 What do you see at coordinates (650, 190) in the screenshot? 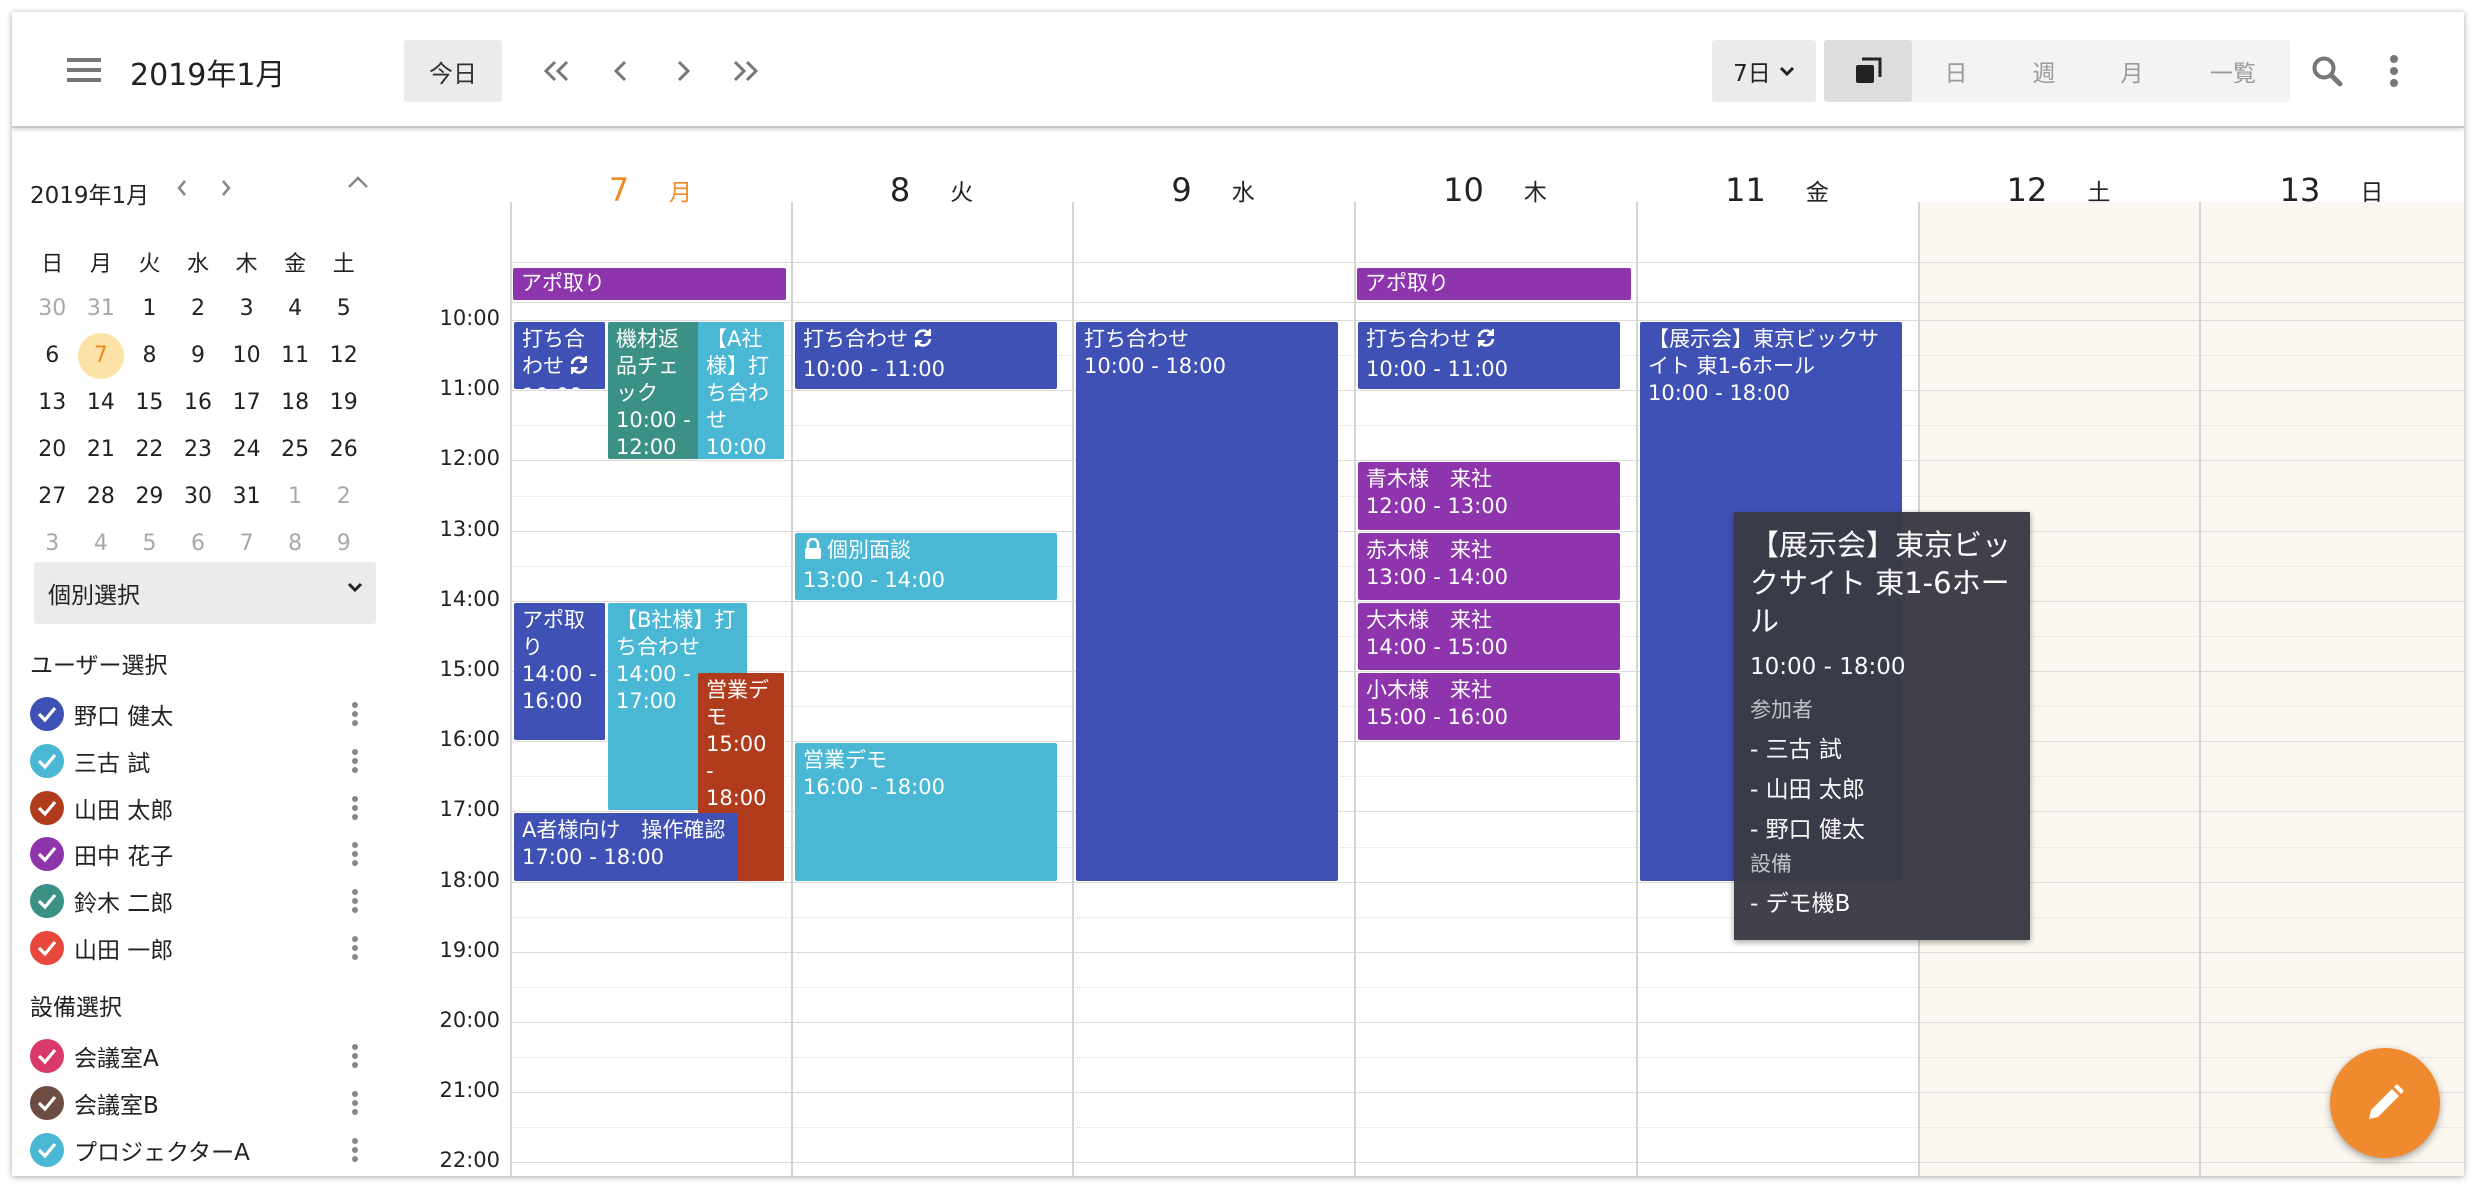
I see `day-header-today: 7月` at bounding box center [650, 190].